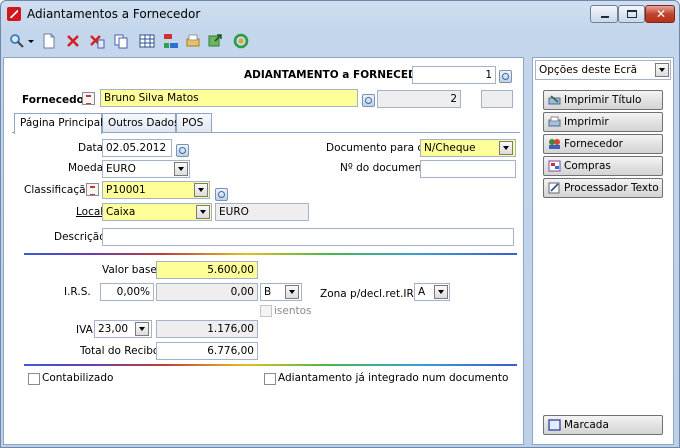 This screenshot has width=680, height=448. Describe the element at coordinates (78, 378) in the screenshot. I see `accounted-label: Contabilizado` at that location.